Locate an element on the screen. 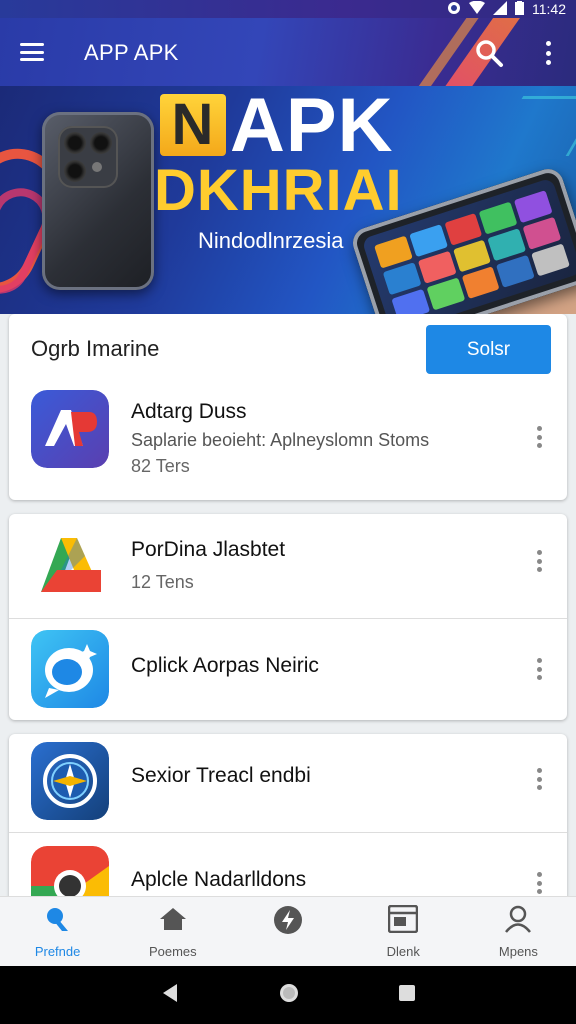  item-meta: 82 Ters is located at coordinates (160, 466).